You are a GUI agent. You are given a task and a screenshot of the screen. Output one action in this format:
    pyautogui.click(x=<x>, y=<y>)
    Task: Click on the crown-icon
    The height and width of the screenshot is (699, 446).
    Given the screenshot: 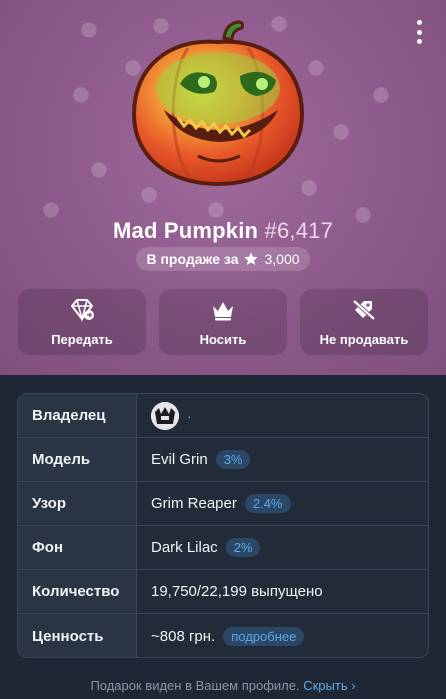 What is the action you would take?
    pyautogui.click(x=223, y=310)
    